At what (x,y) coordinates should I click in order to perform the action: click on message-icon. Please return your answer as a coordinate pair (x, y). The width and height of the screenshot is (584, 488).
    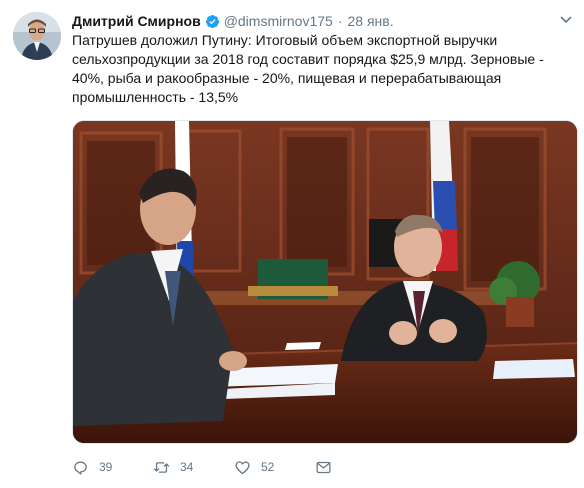
    Looking at the image, I should click on (323, 467).